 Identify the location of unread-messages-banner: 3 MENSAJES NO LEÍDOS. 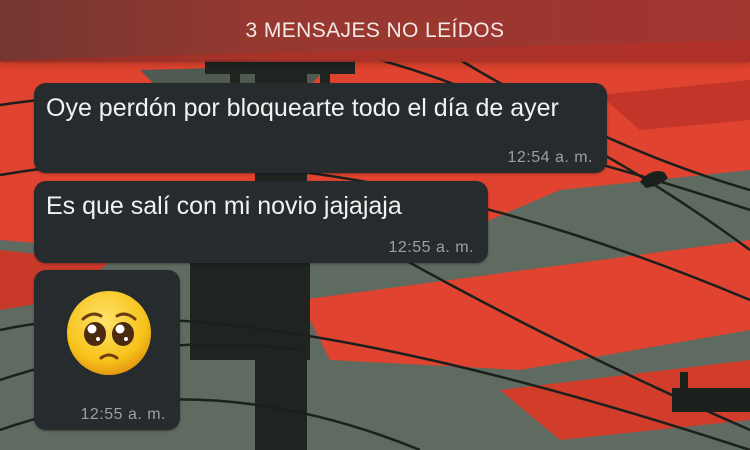
(375, 31).